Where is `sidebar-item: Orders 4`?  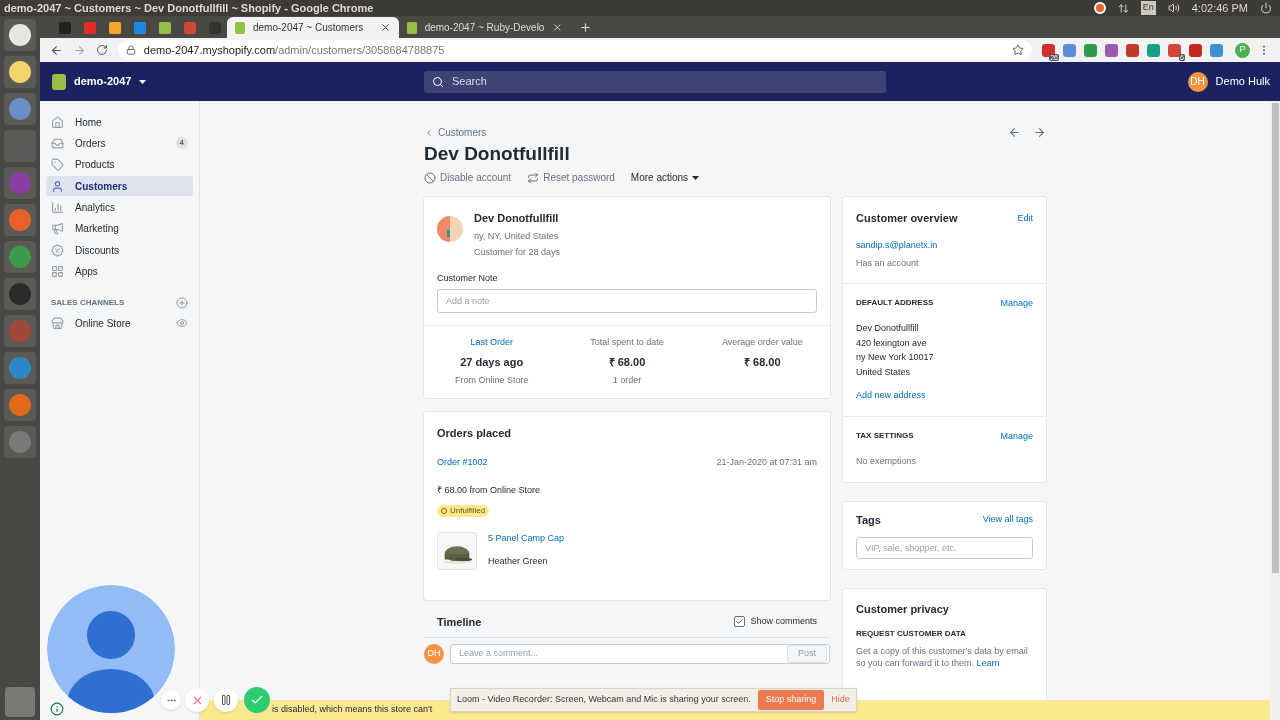
sidebar-item: Orders 4 is located at coordinates (119, 143).